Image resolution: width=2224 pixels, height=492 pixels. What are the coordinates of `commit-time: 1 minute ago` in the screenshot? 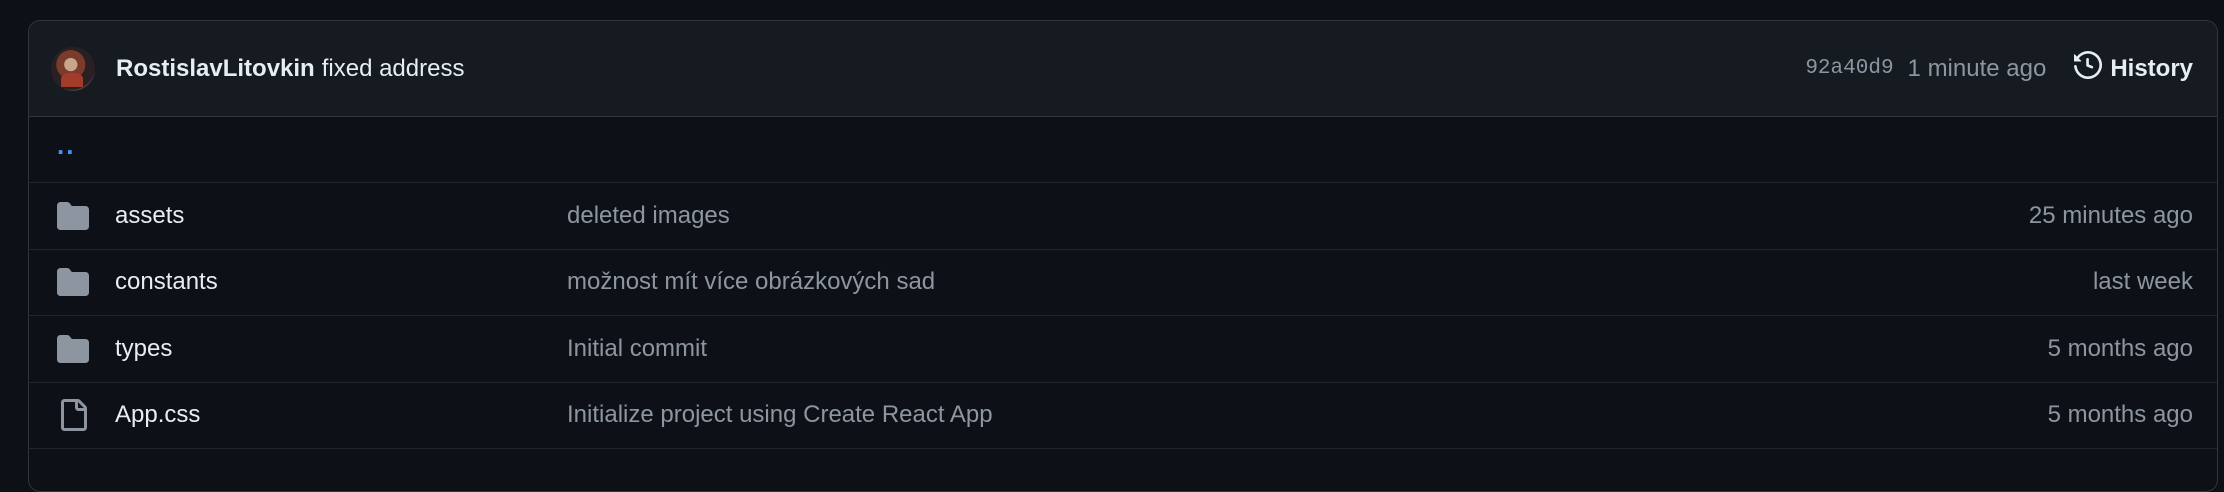 It's located at (1977, 68).